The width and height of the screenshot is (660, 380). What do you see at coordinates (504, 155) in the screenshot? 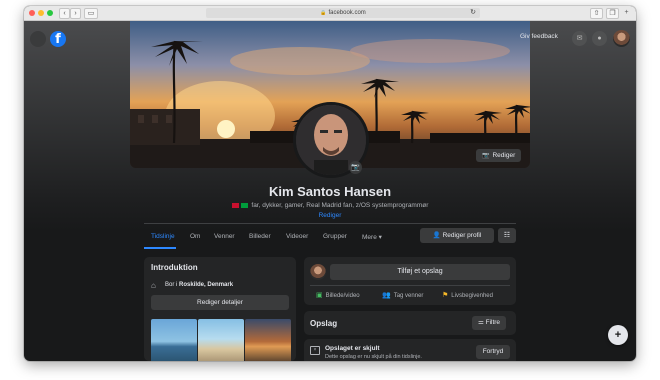
I see `edit-cover-label: Rediger` at bounding box center [504, 155].